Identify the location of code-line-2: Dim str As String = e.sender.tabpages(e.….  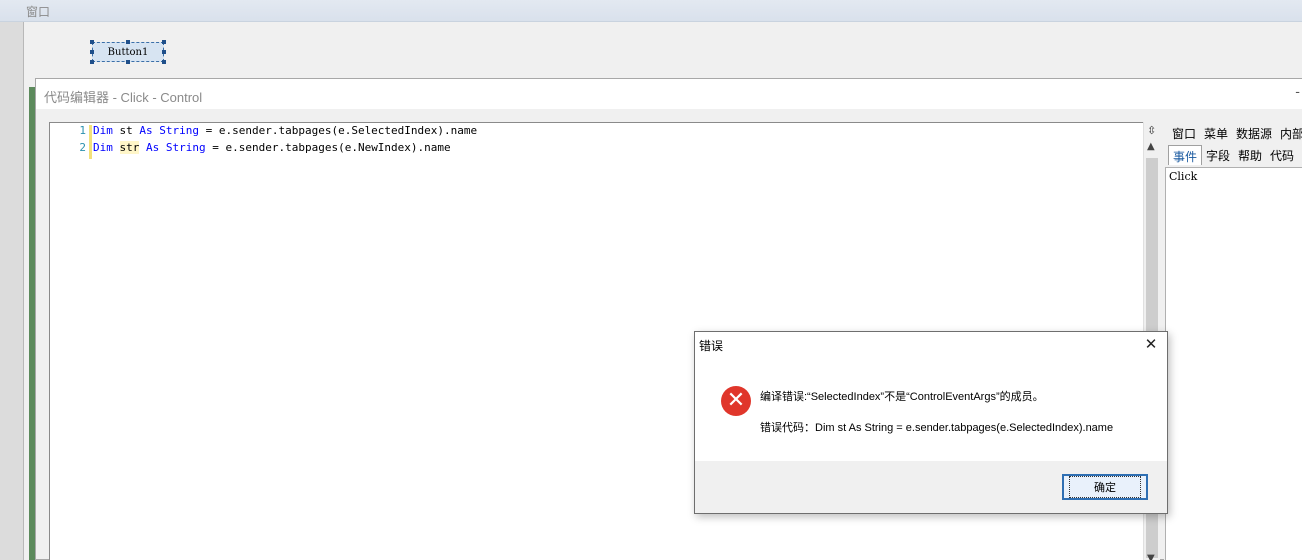
(272, 147).